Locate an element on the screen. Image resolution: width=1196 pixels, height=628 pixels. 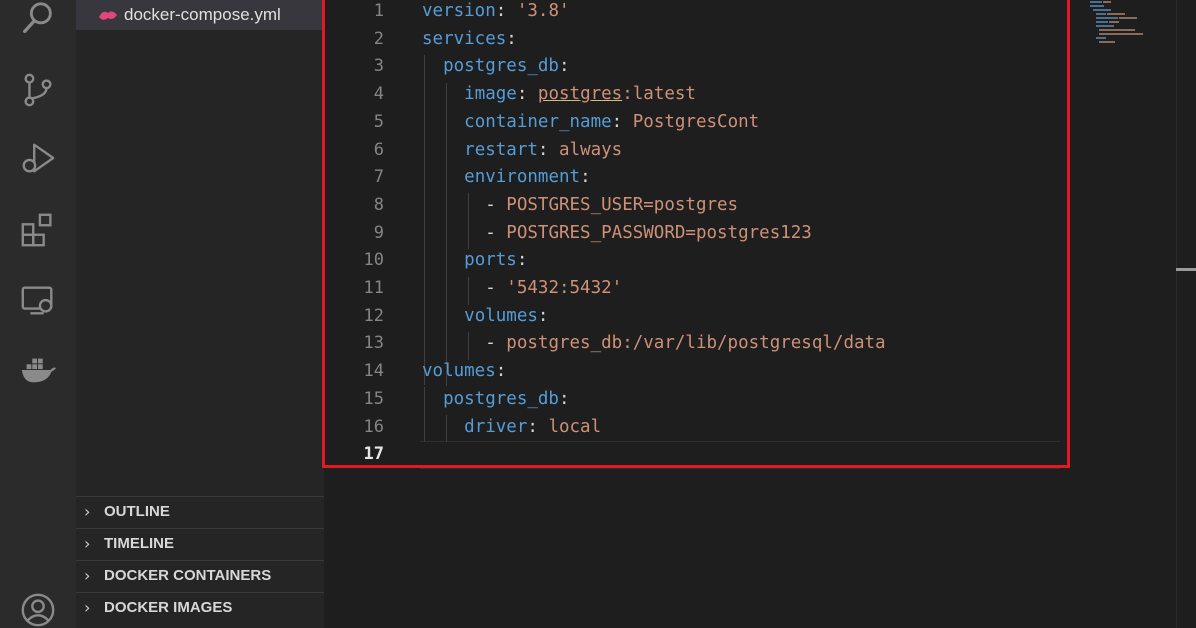
code-line: ports: is located at coordinates (474, 261).